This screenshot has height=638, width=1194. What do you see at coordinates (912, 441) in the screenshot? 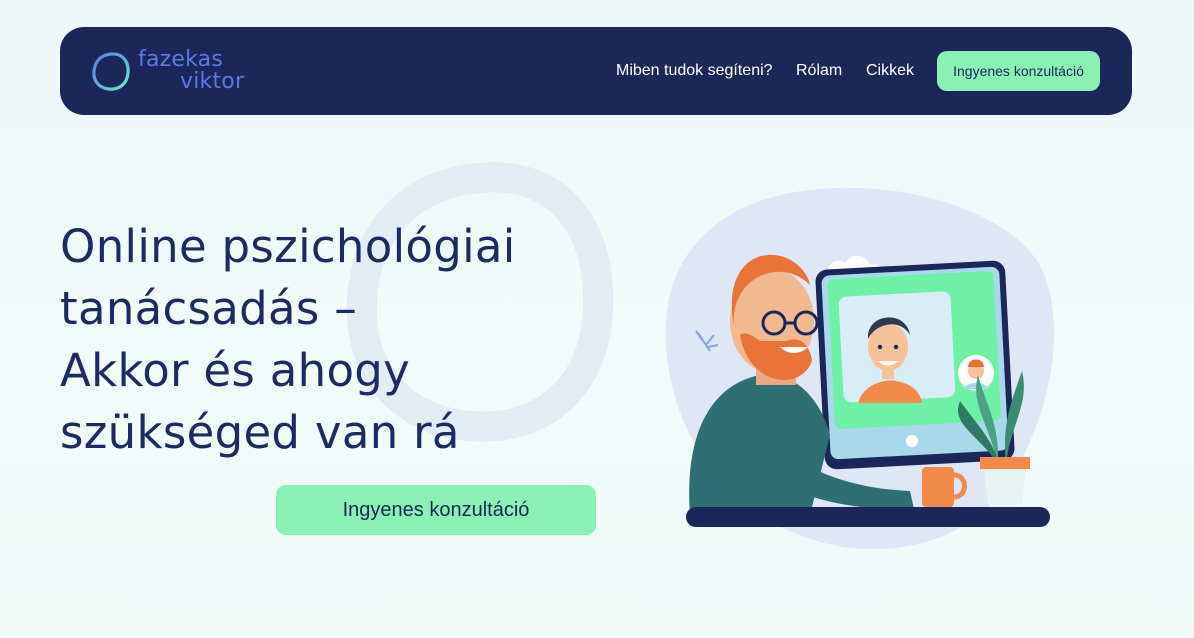
I see `monitor-power-light` at bounding box center [912, 441].